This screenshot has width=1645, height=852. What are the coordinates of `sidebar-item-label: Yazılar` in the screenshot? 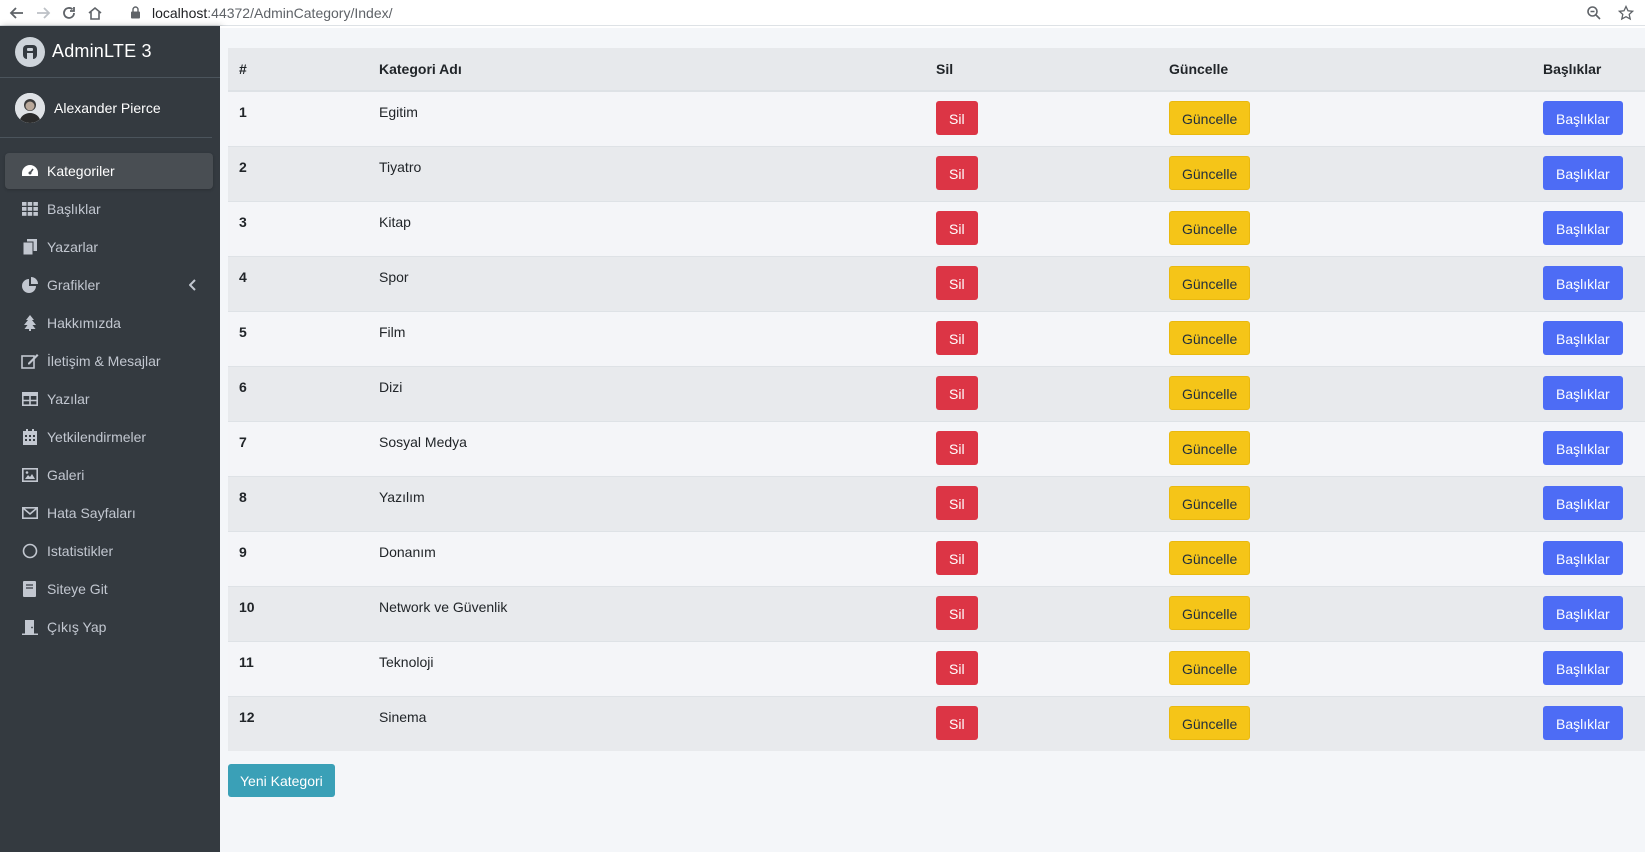 It's located at (68, 399).